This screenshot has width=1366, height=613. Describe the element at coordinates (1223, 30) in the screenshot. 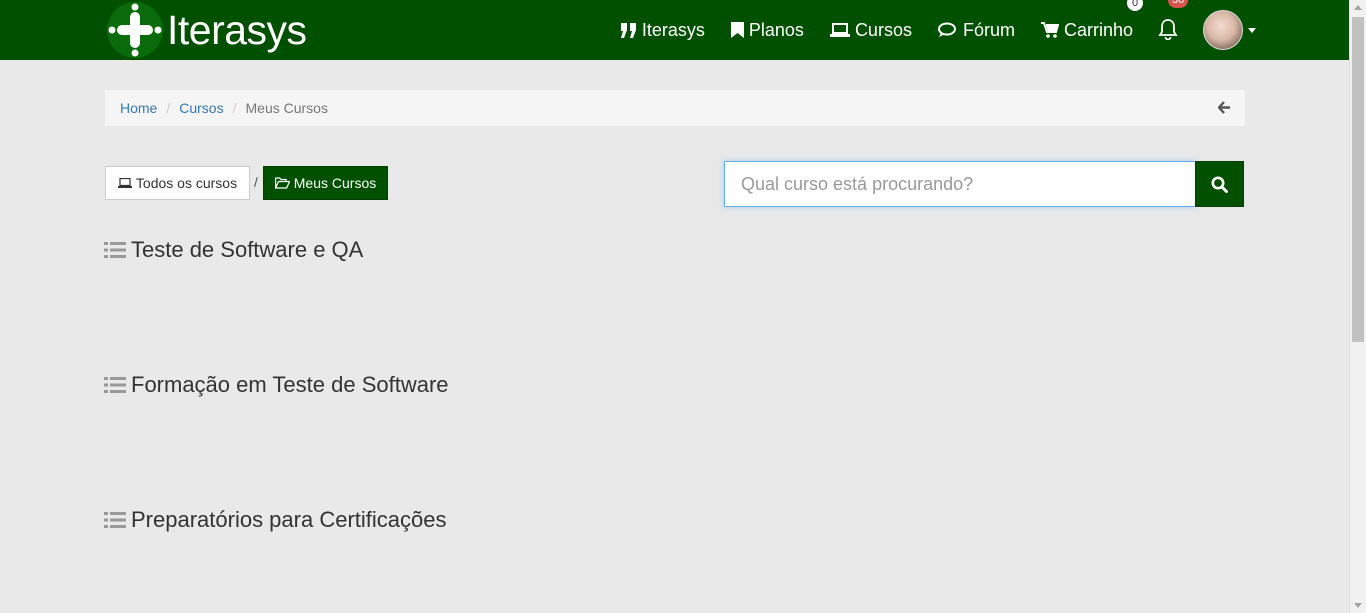

I see `avatar` at that location.